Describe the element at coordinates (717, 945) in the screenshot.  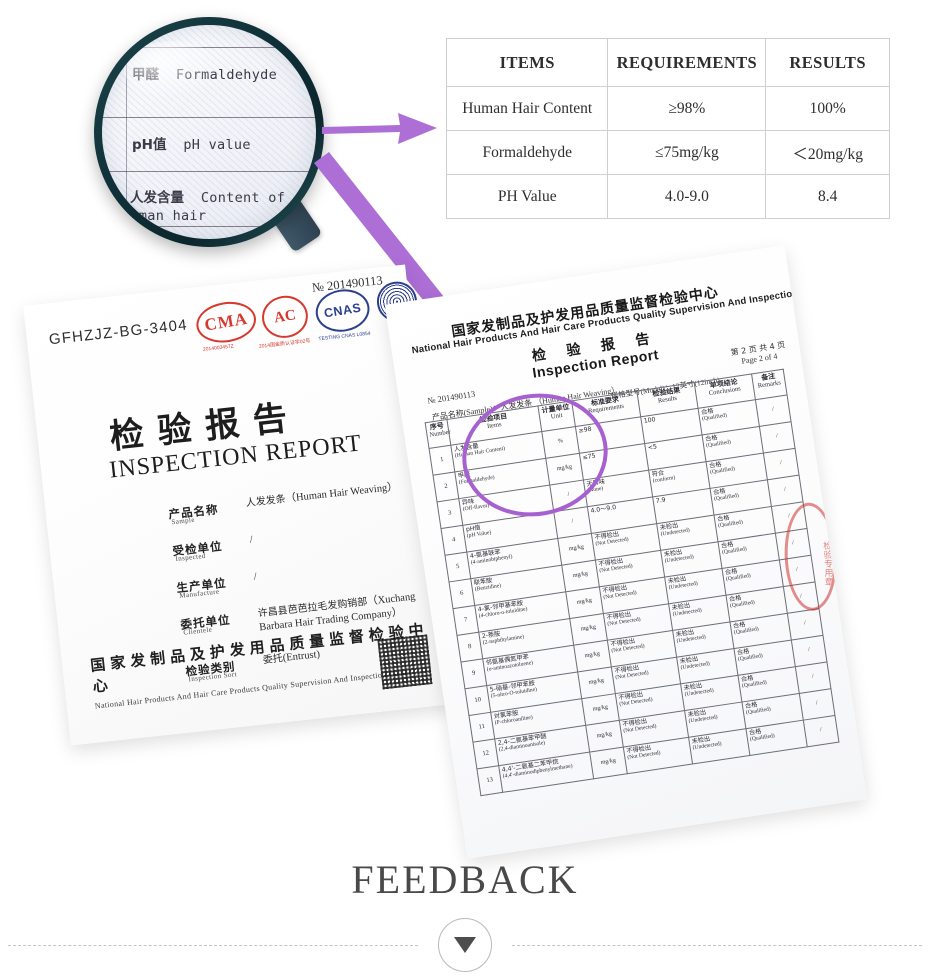
I see `divider-line-right` at that location.